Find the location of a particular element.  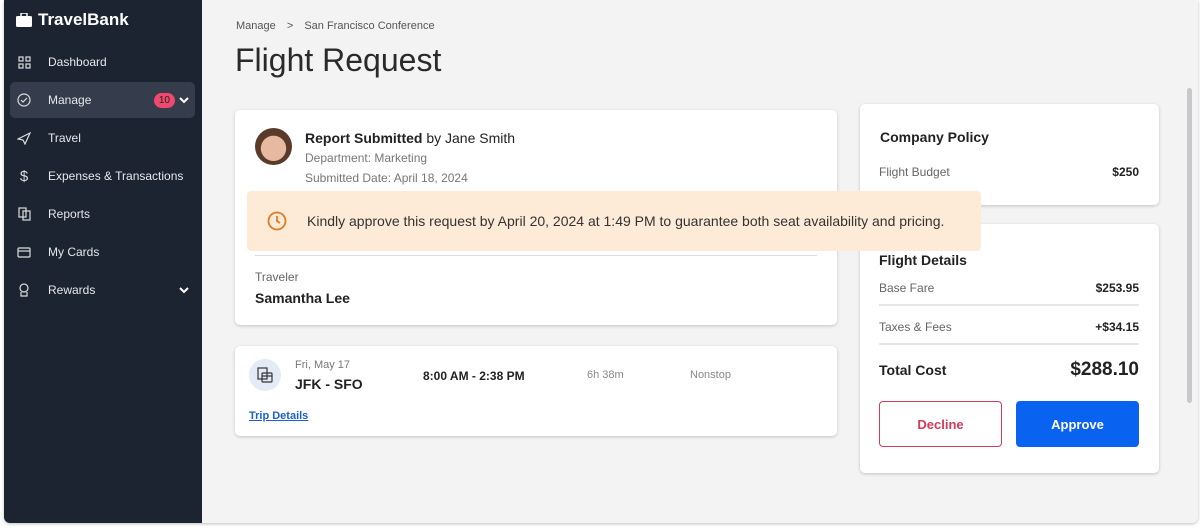

page-title: Flight Request is located at coordinates (338, 60).